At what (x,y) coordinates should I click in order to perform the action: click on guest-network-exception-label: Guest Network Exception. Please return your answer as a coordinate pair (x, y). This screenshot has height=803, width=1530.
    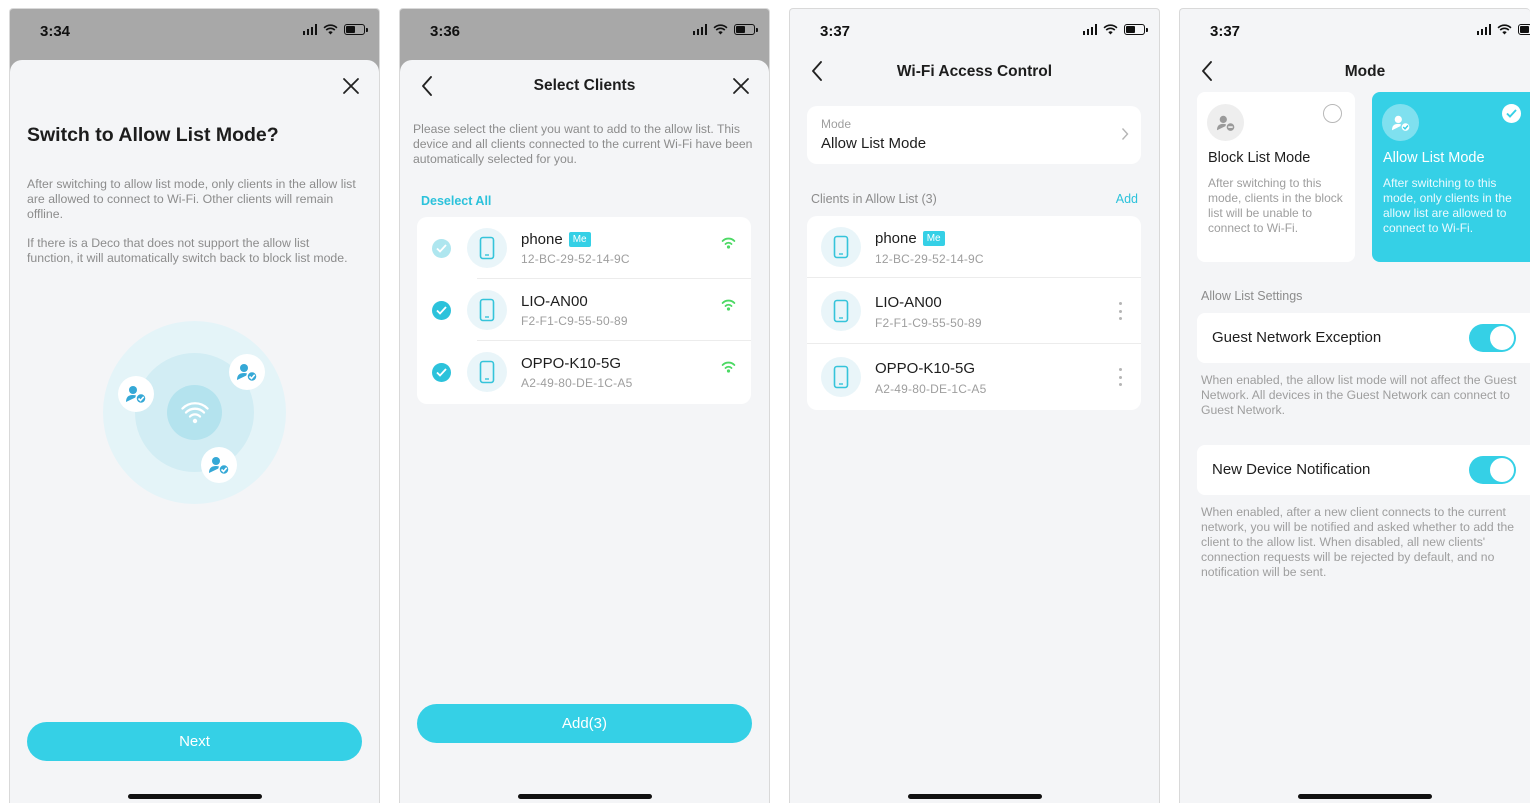
    Looking at the image, I should click on (1297, 337).